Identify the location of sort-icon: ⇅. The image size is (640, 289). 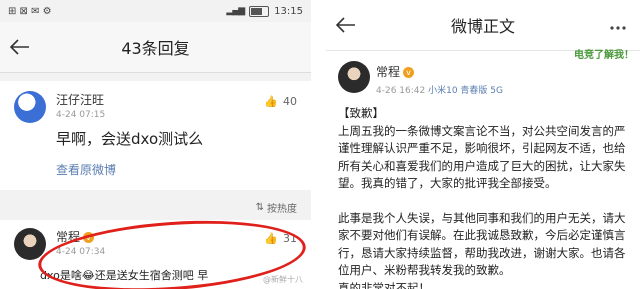
(259, 207).